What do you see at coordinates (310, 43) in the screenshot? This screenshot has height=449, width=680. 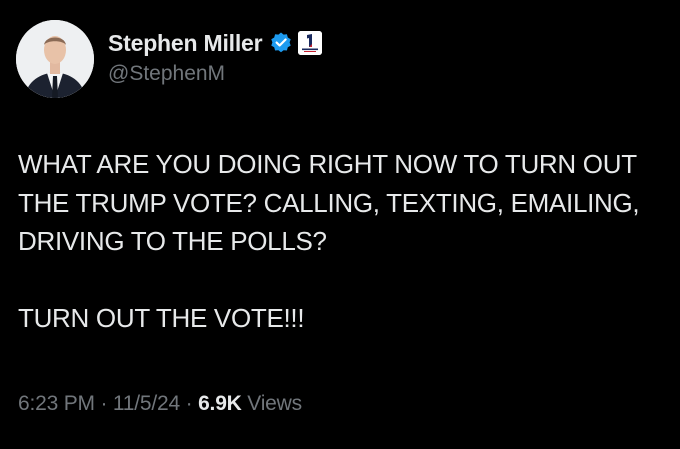 I see `america-first-legal-icon` at bounding box center [310, 43].